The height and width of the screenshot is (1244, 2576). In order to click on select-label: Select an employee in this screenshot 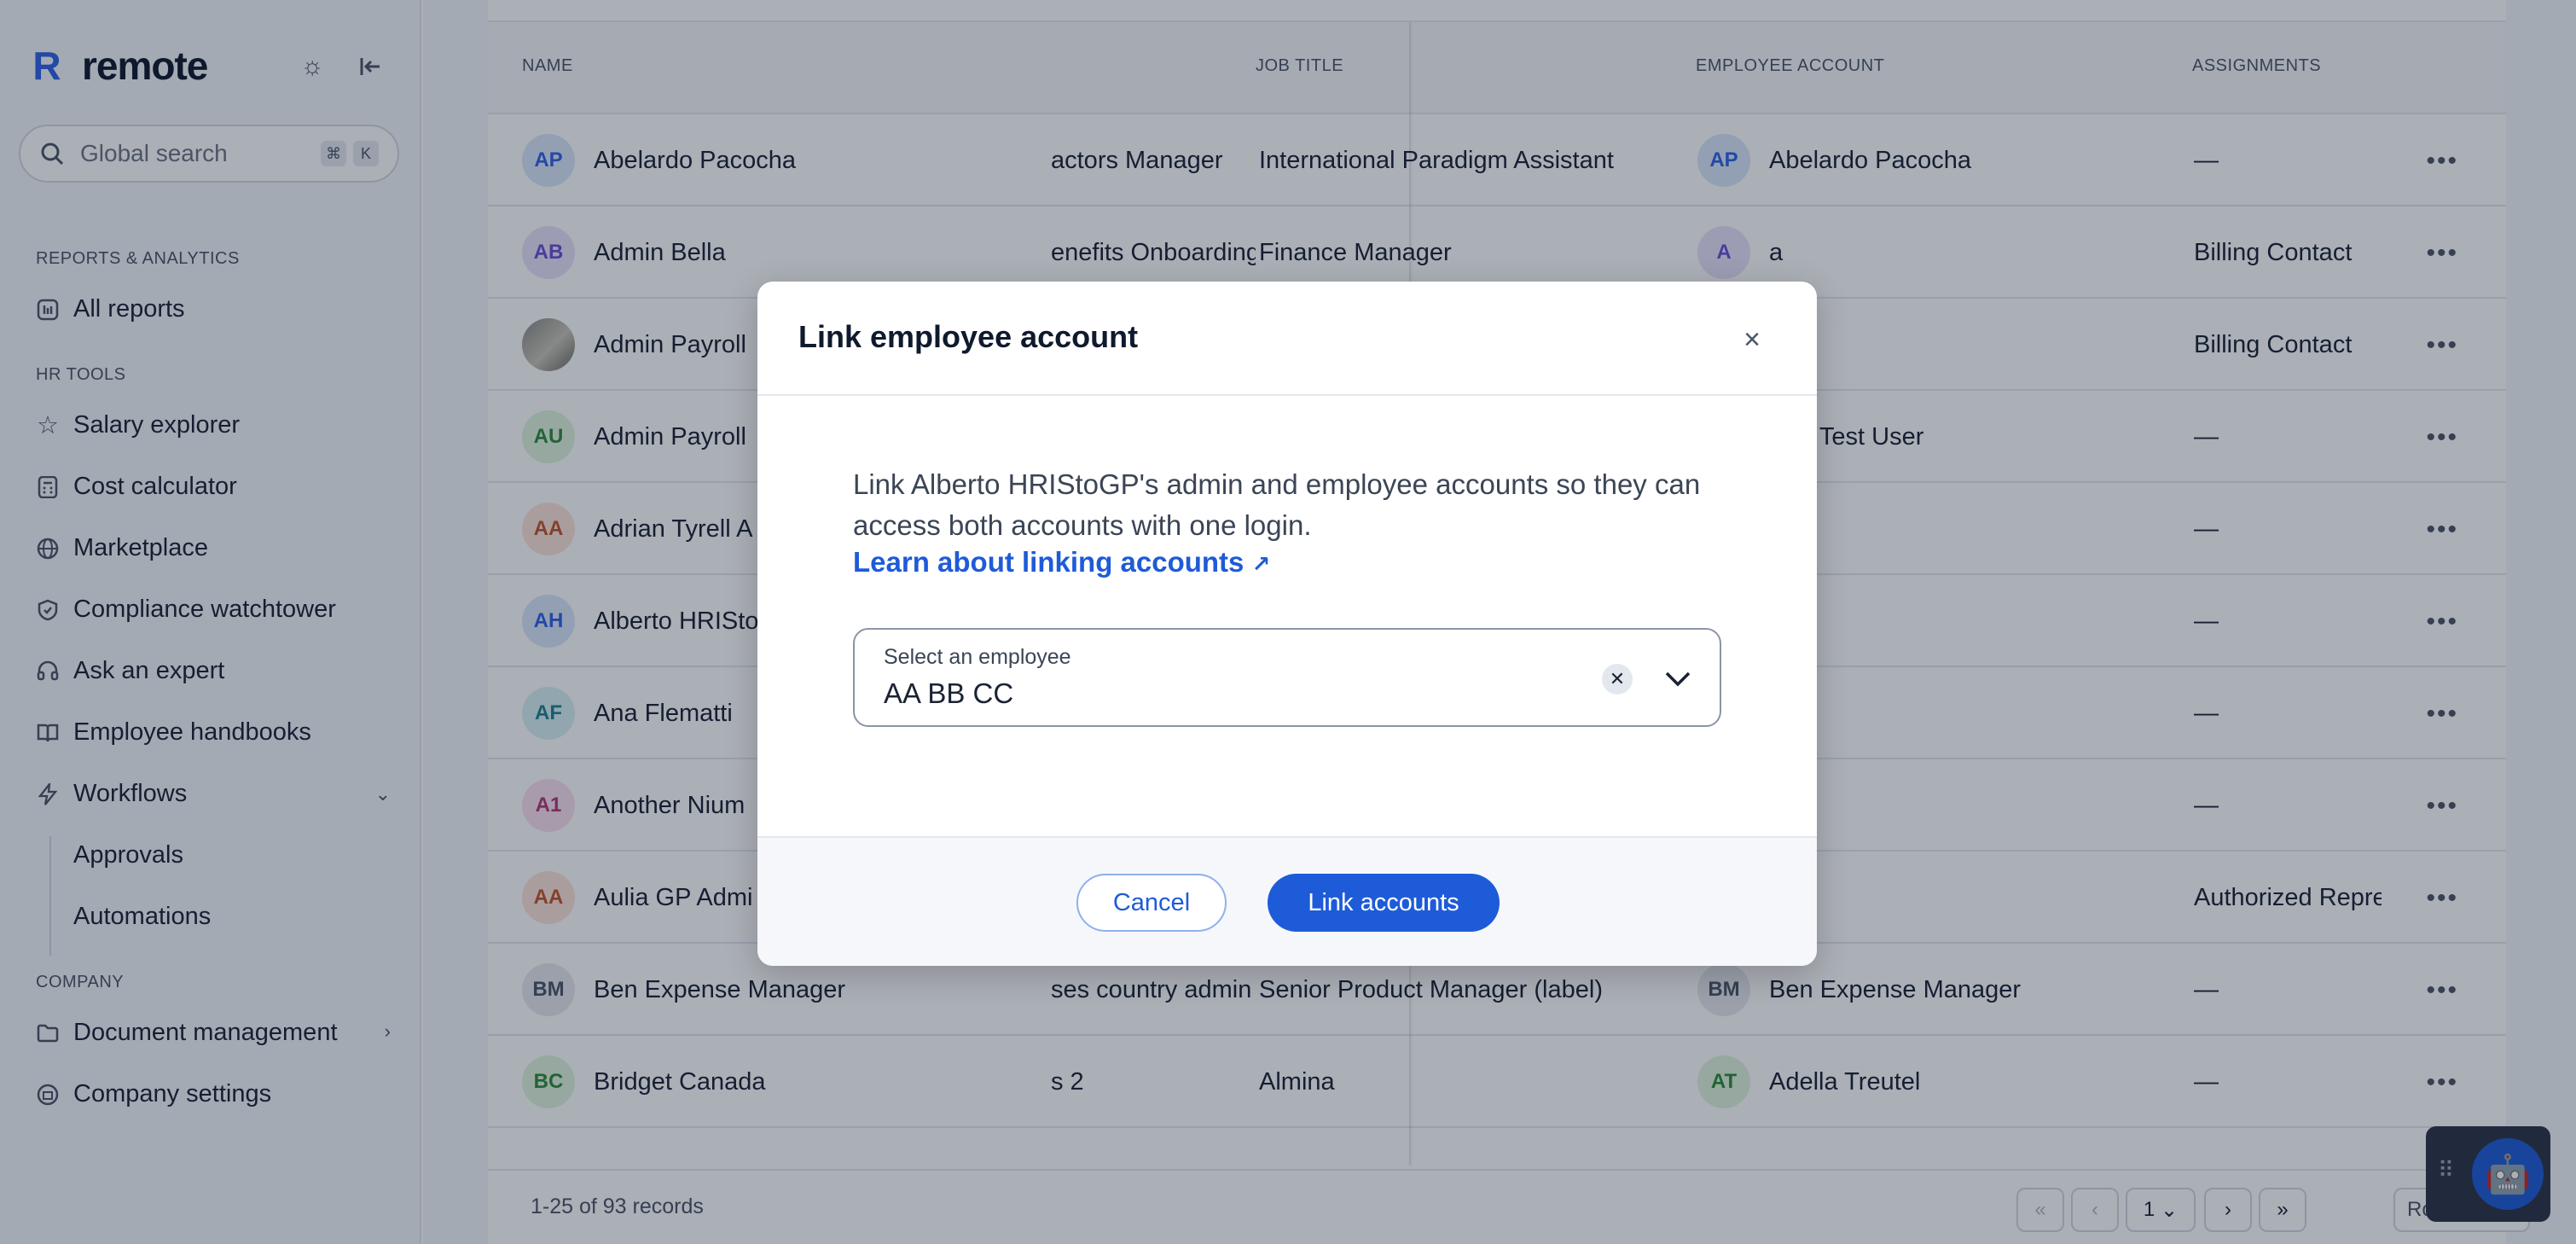, I will do `click(977, 657)`.